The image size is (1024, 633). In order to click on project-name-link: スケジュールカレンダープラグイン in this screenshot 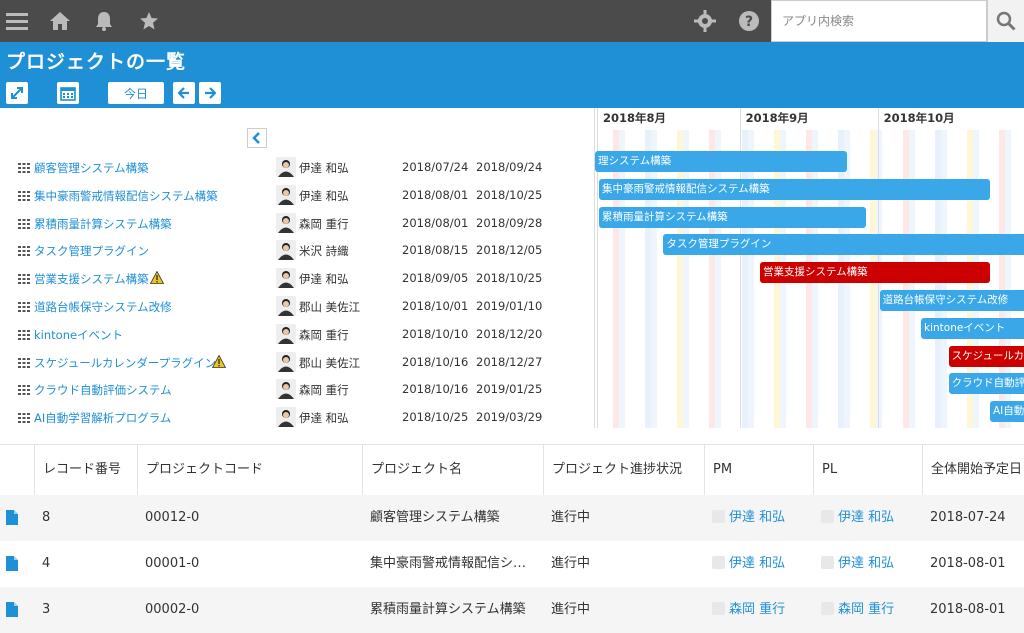, I will do `click(125, 363)`.